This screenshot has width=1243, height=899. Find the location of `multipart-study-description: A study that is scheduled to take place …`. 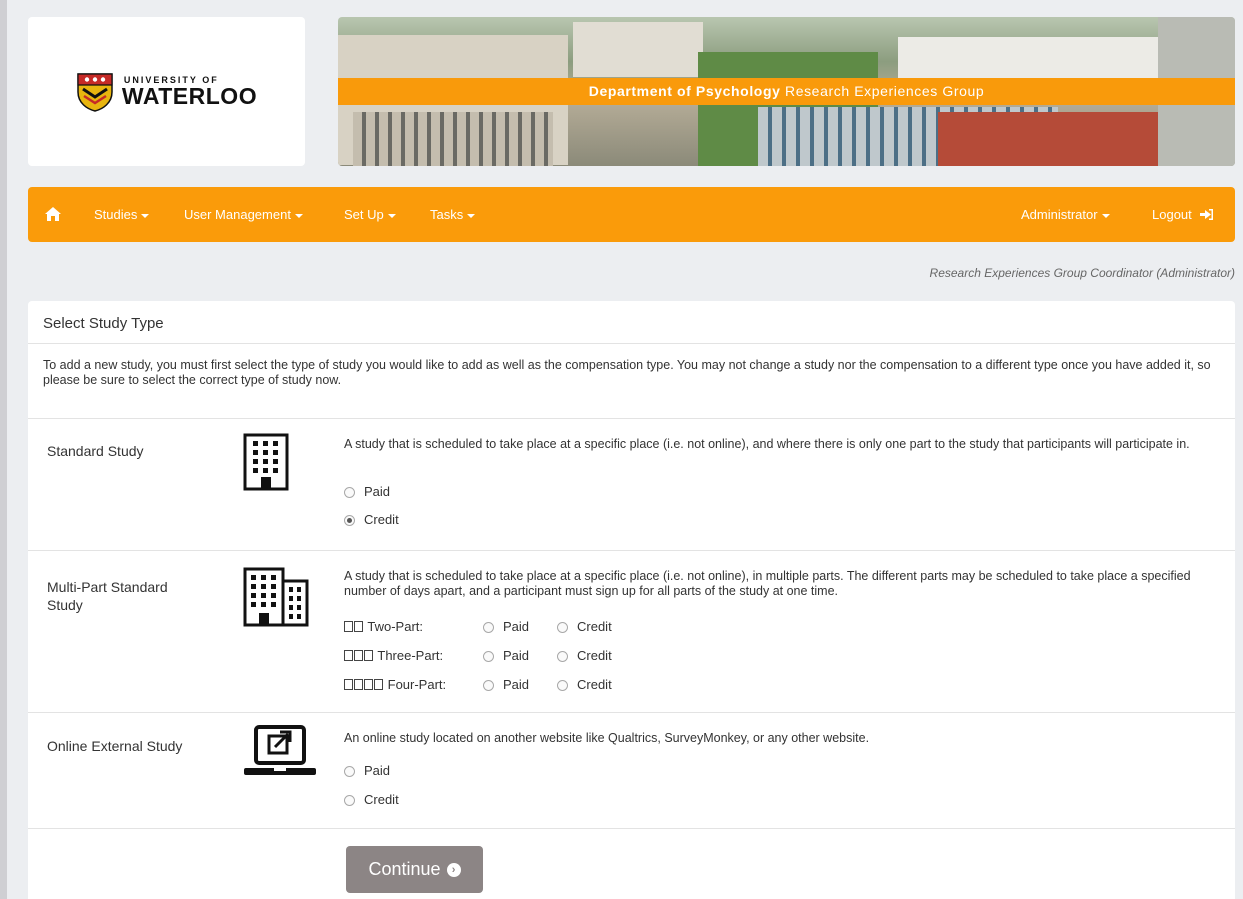

multipart-study-description: A study that is scheduled to take place … is located at coordinates (767, 583).